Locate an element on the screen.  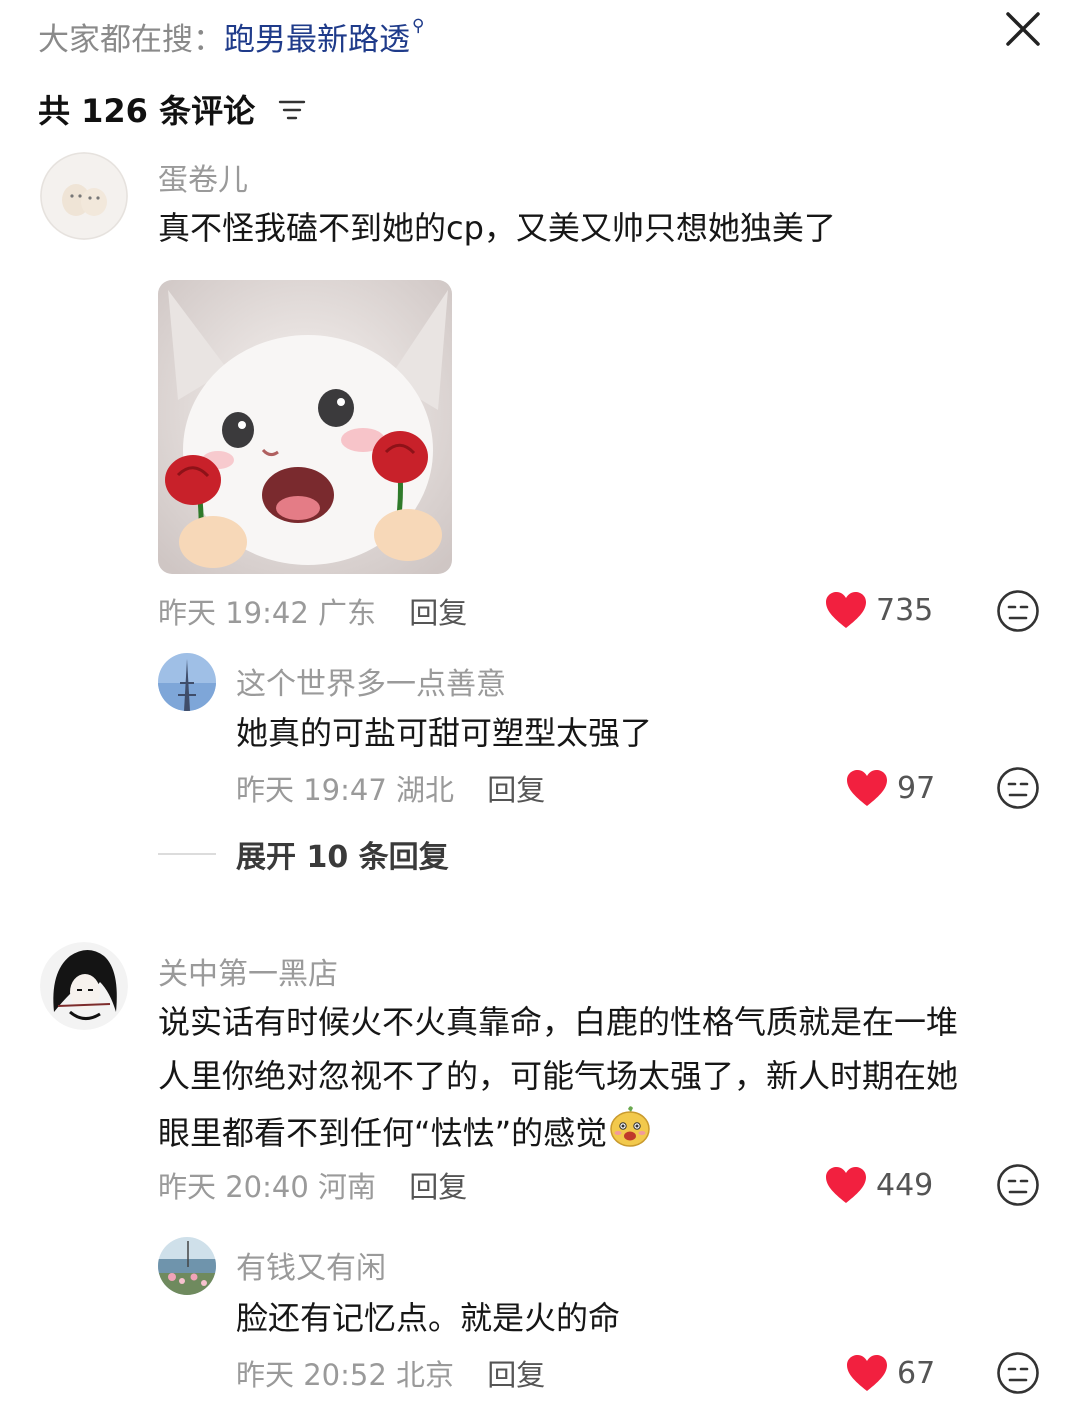
reply-username: 有钱又有闲 is located at coordinates (311, 1265).